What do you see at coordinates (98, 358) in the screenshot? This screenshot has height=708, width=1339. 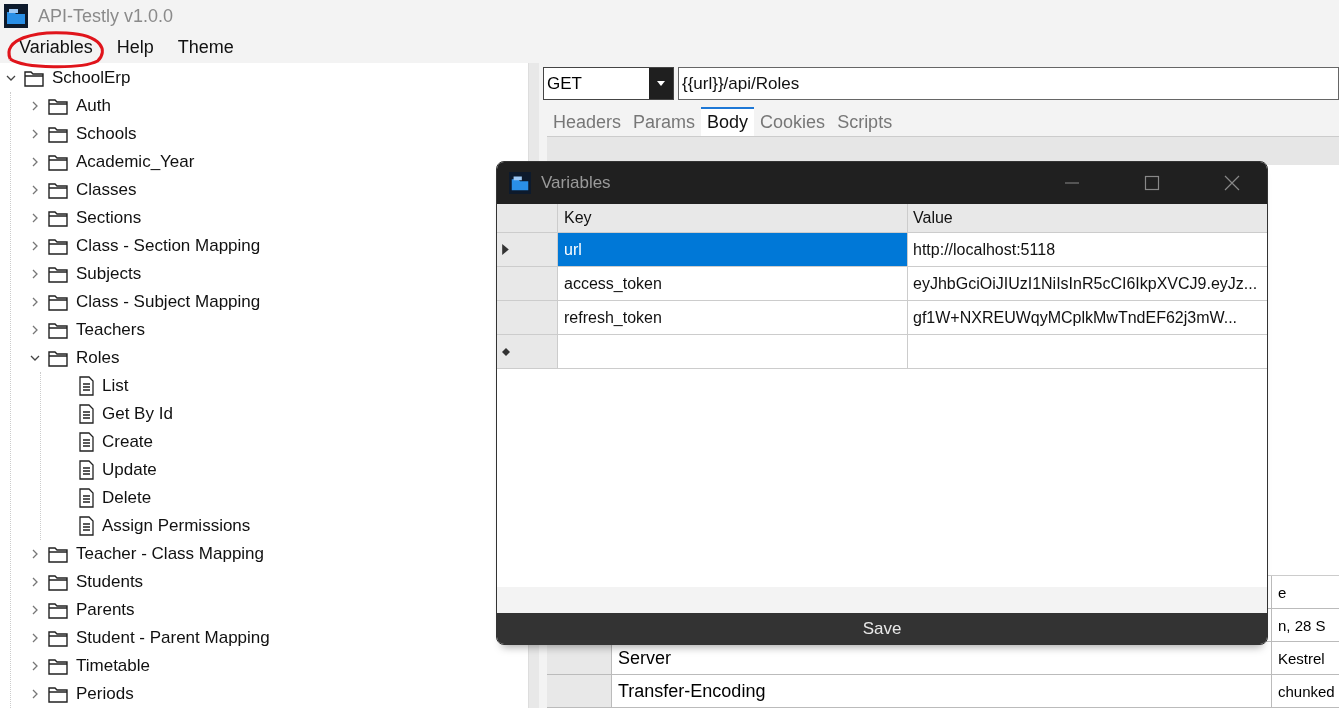 I see `folder-item: Roles` at bounding box center [98, 358].